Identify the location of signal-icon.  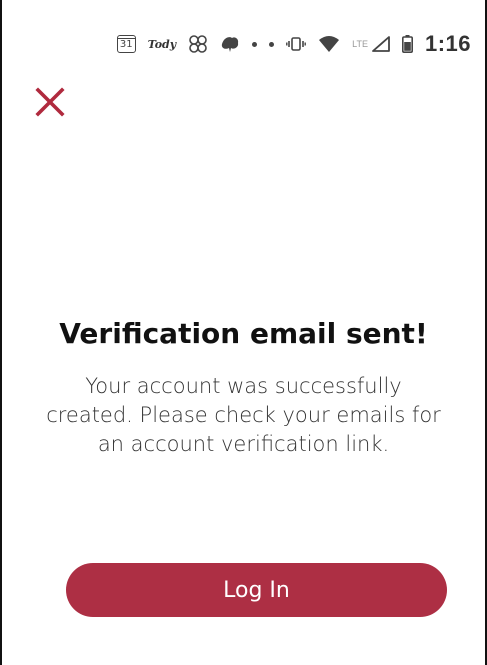
(381, 44).